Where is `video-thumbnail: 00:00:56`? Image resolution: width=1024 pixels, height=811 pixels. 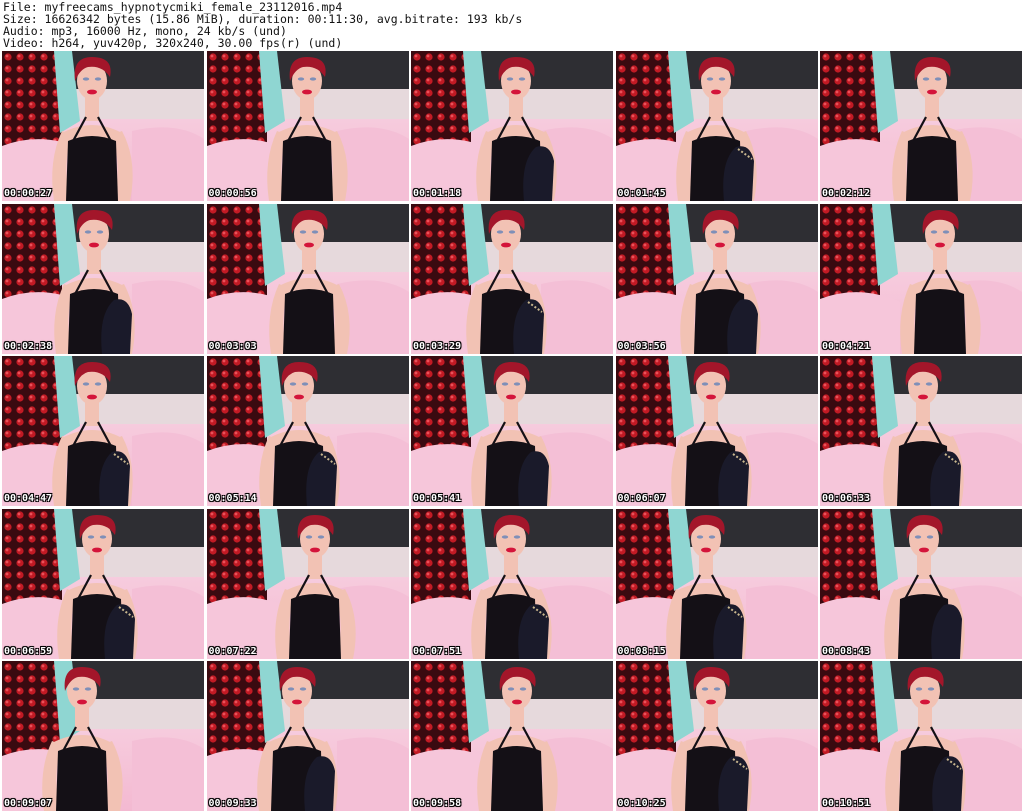 video-thumbnail: 00:00:56 is located at coordinates (307, 126).